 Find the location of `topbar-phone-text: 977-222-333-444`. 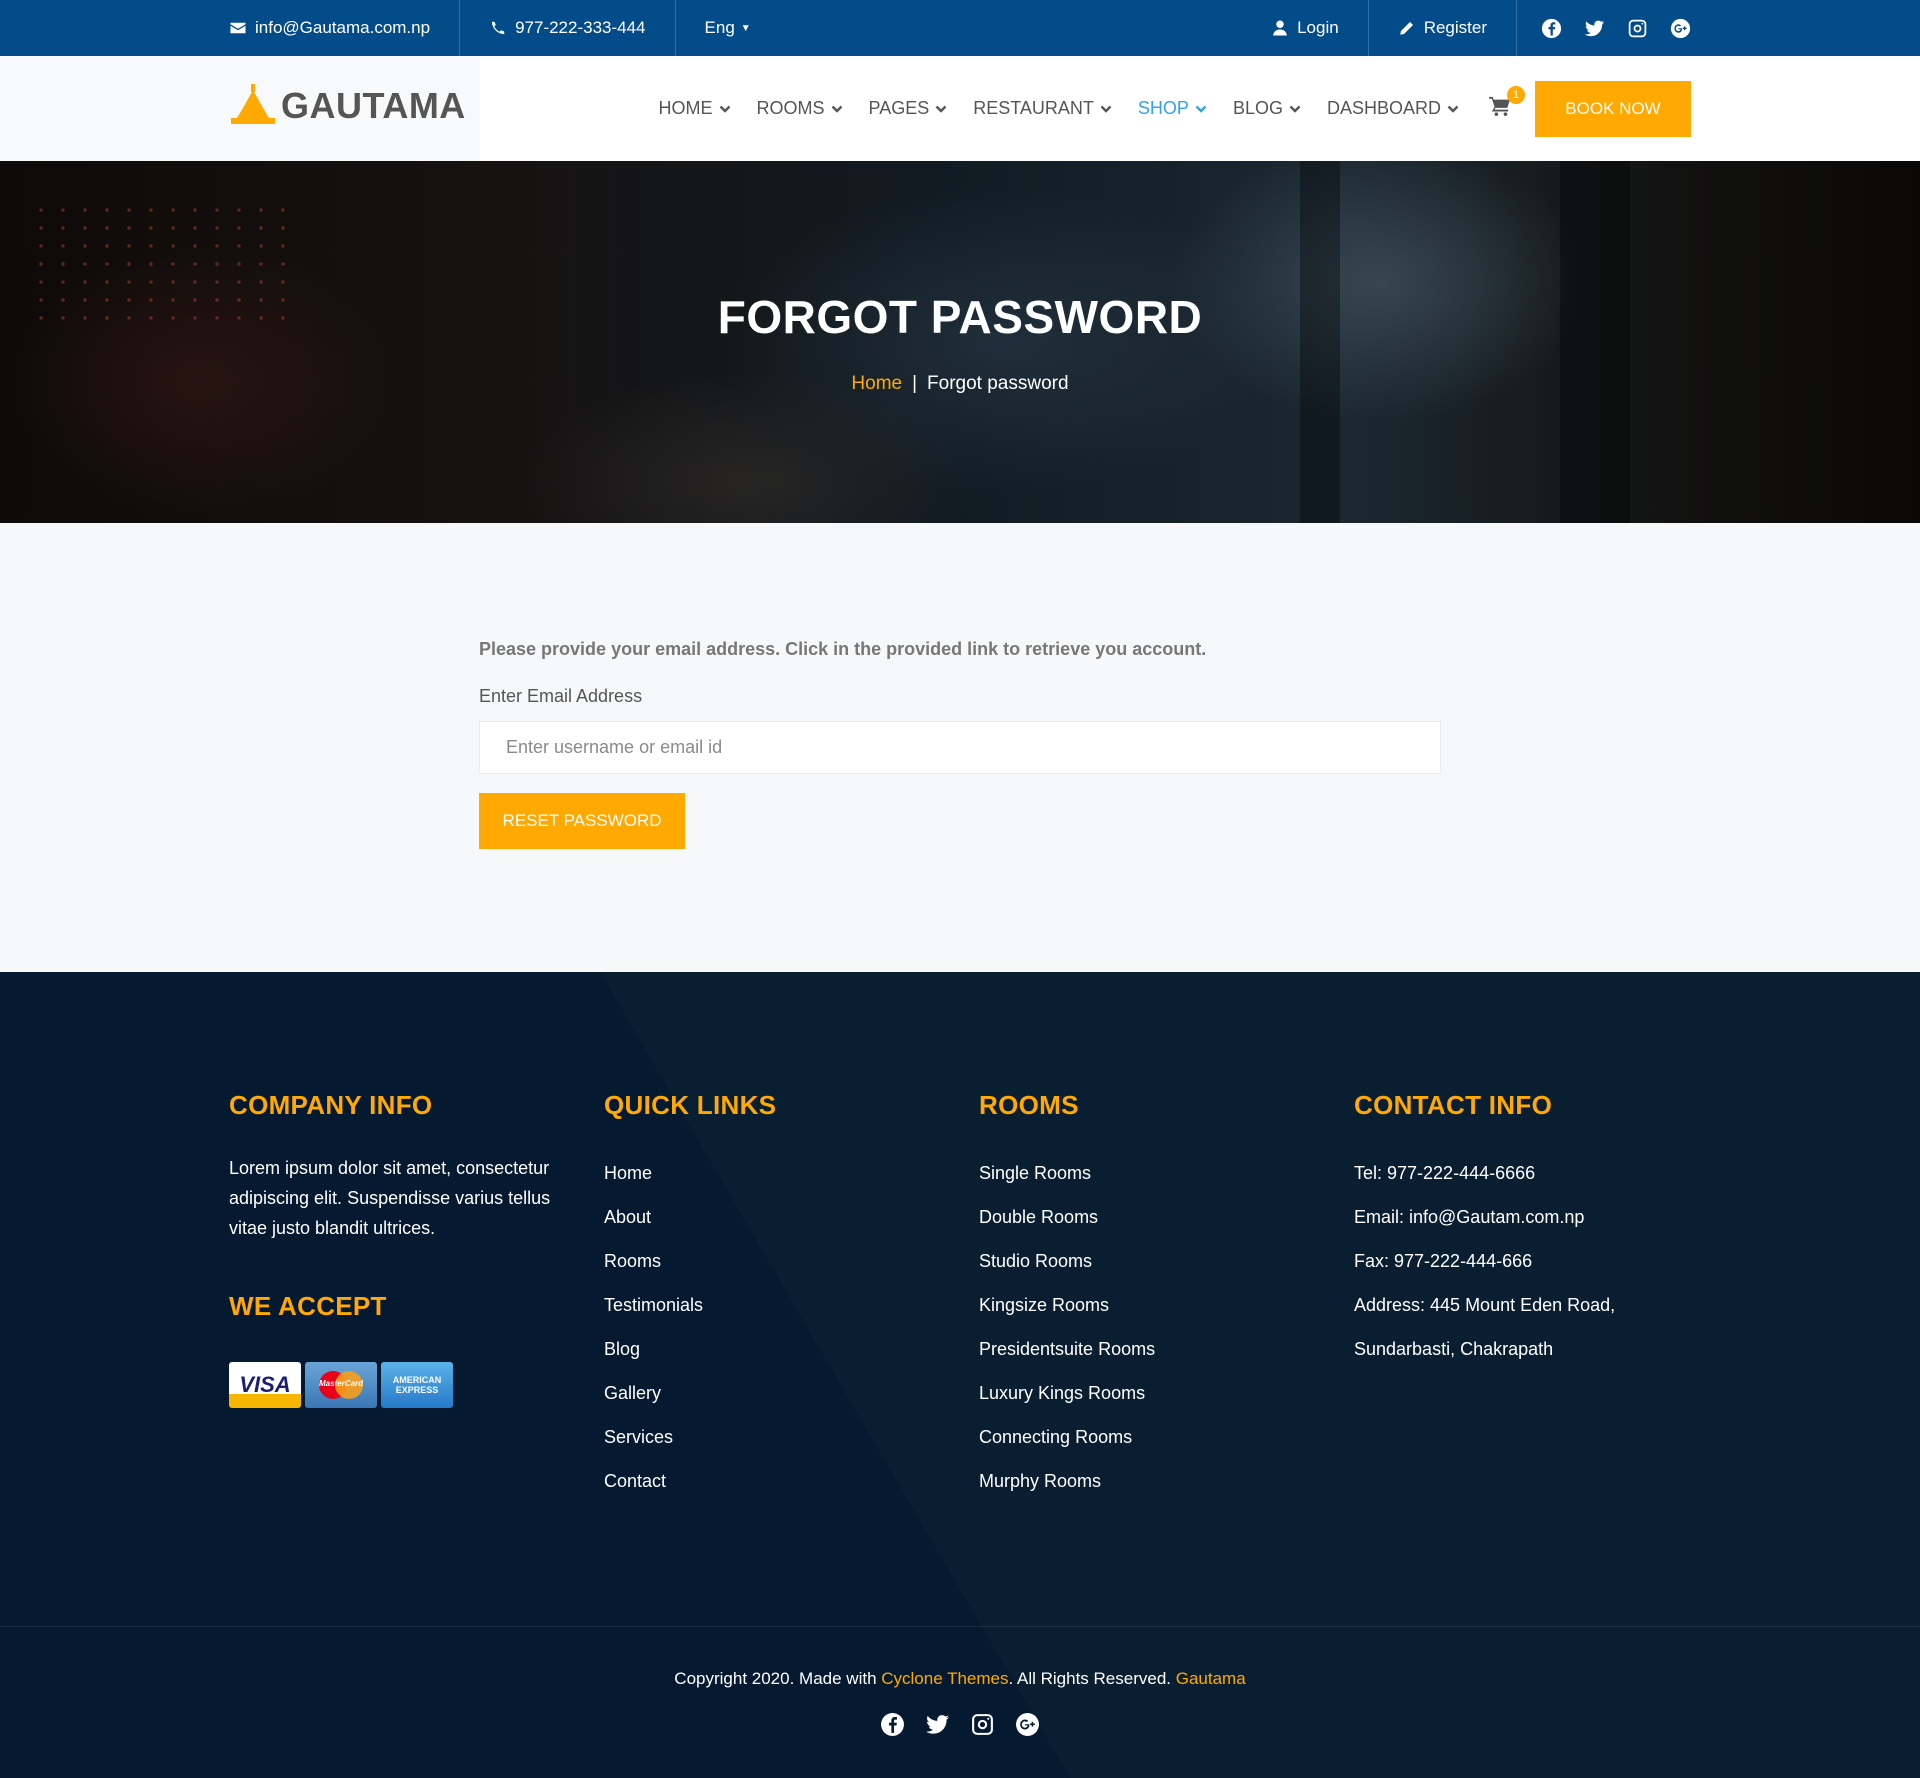

topbar-phone-text: 977-222-333-444 is located at coordinates (580, 27).